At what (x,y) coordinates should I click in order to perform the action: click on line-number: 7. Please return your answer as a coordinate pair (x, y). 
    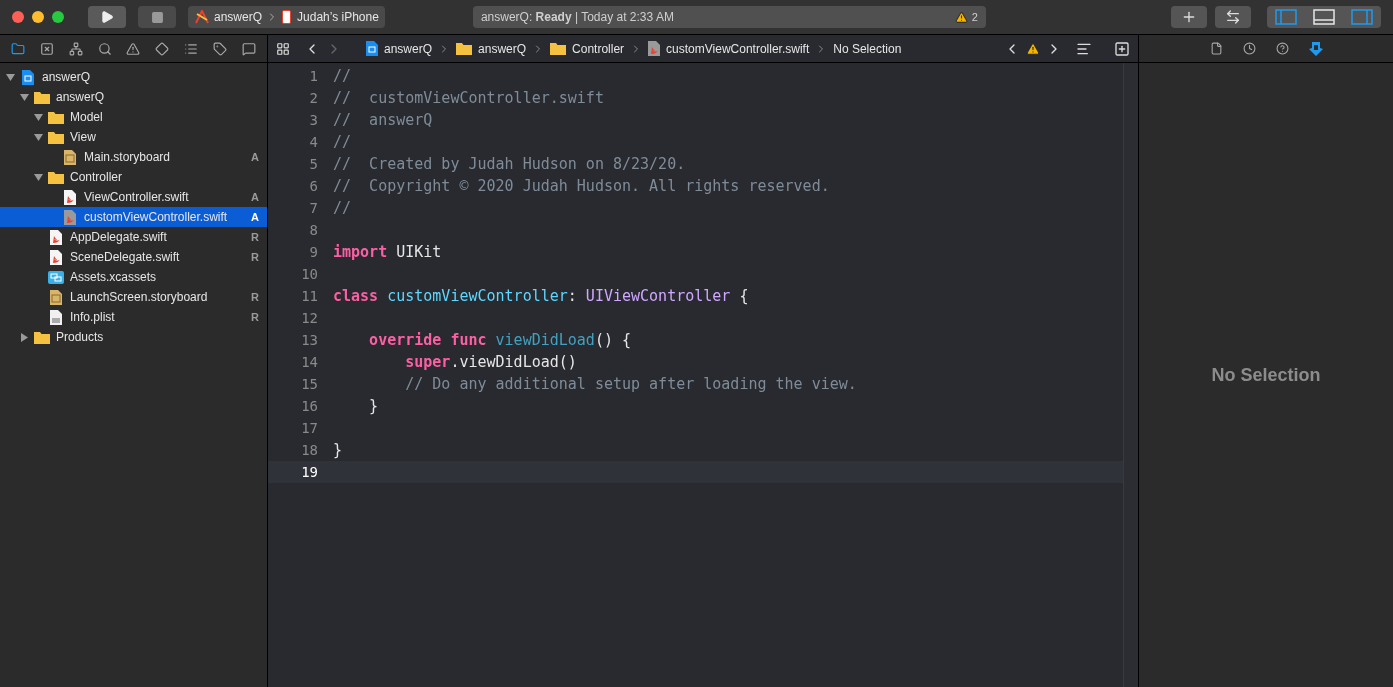
    Looking at the image, I should click on (313, 208).